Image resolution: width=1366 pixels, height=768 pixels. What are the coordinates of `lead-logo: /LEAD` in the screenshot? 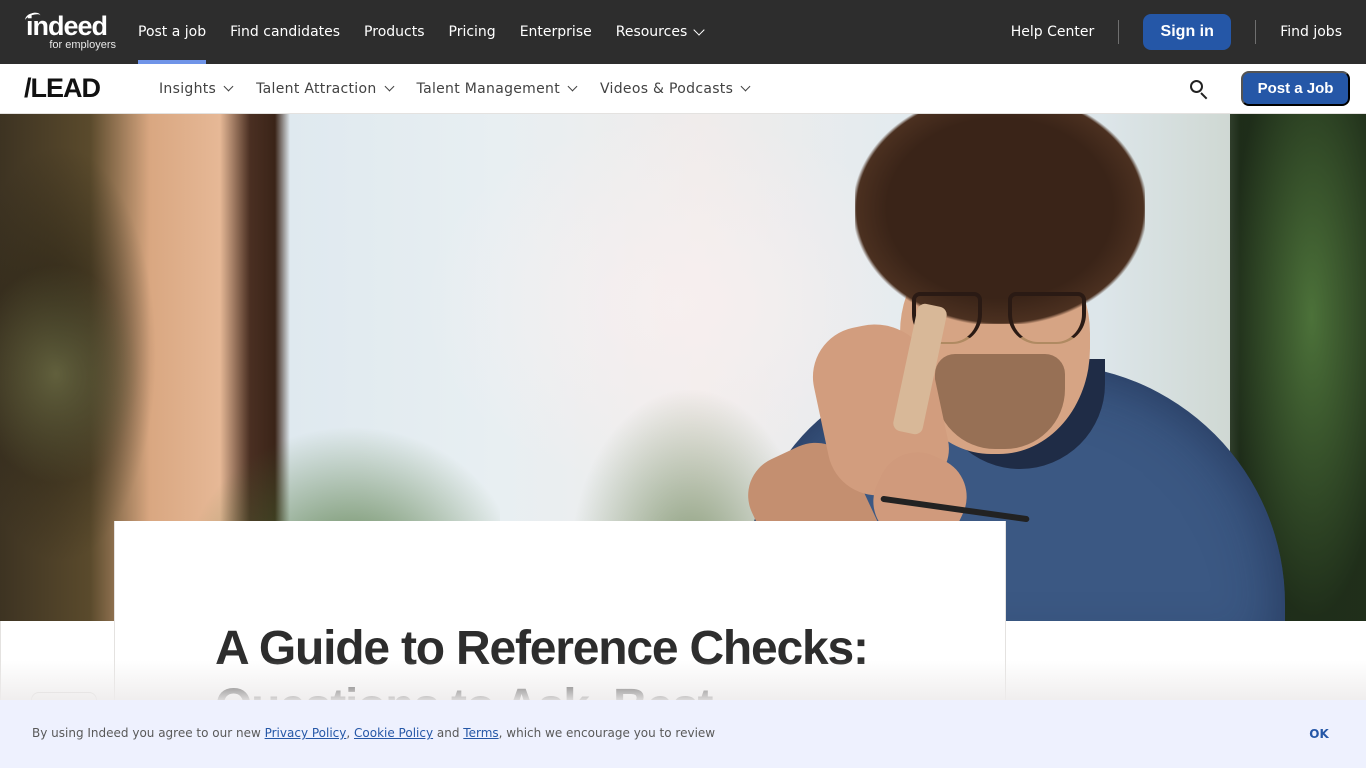 It's located at (62, 88).